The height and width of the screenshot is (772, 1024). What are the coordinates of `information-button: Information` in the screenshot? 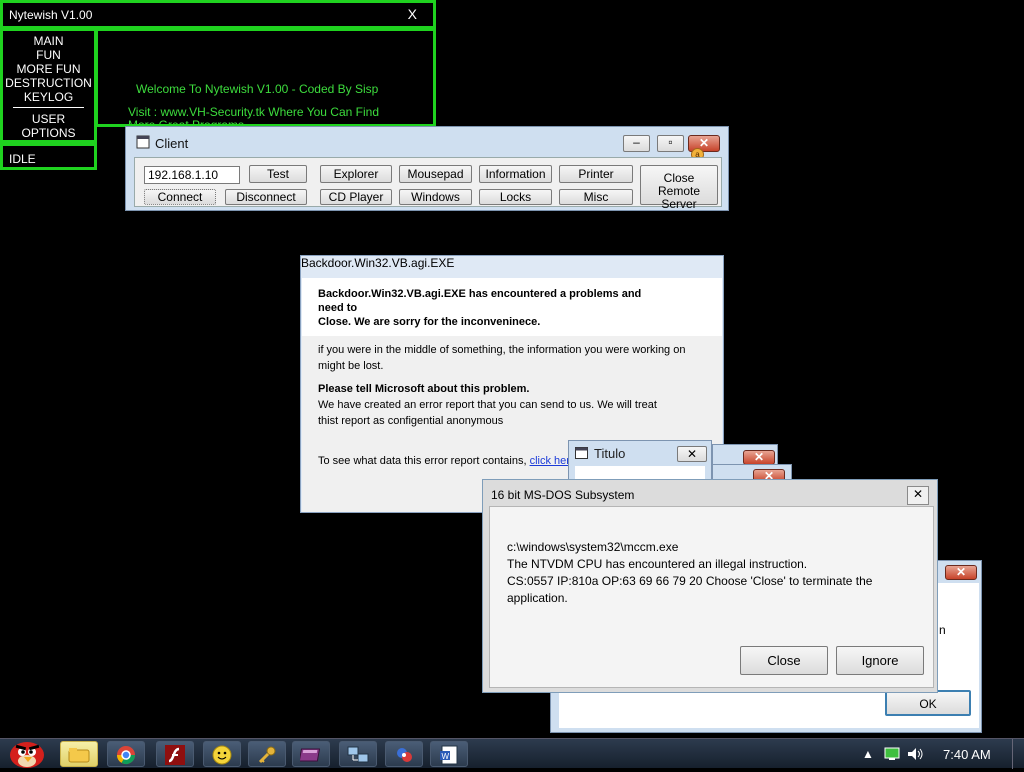 It's located at (515, 174).